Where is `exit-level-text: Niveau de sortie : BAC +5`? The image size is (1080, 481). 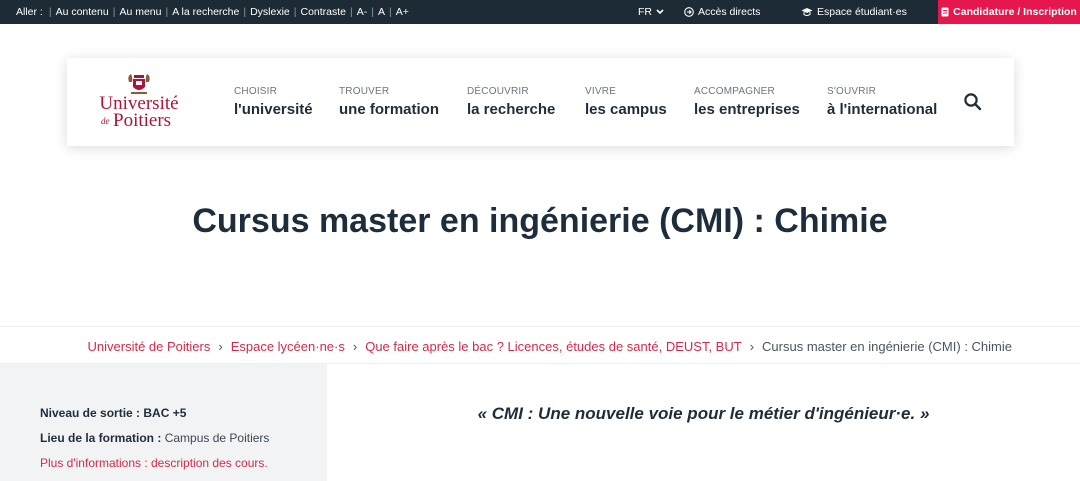
exit-level-text: Niveau de sortie : BAC +5 is located at coordinates (113, 413).